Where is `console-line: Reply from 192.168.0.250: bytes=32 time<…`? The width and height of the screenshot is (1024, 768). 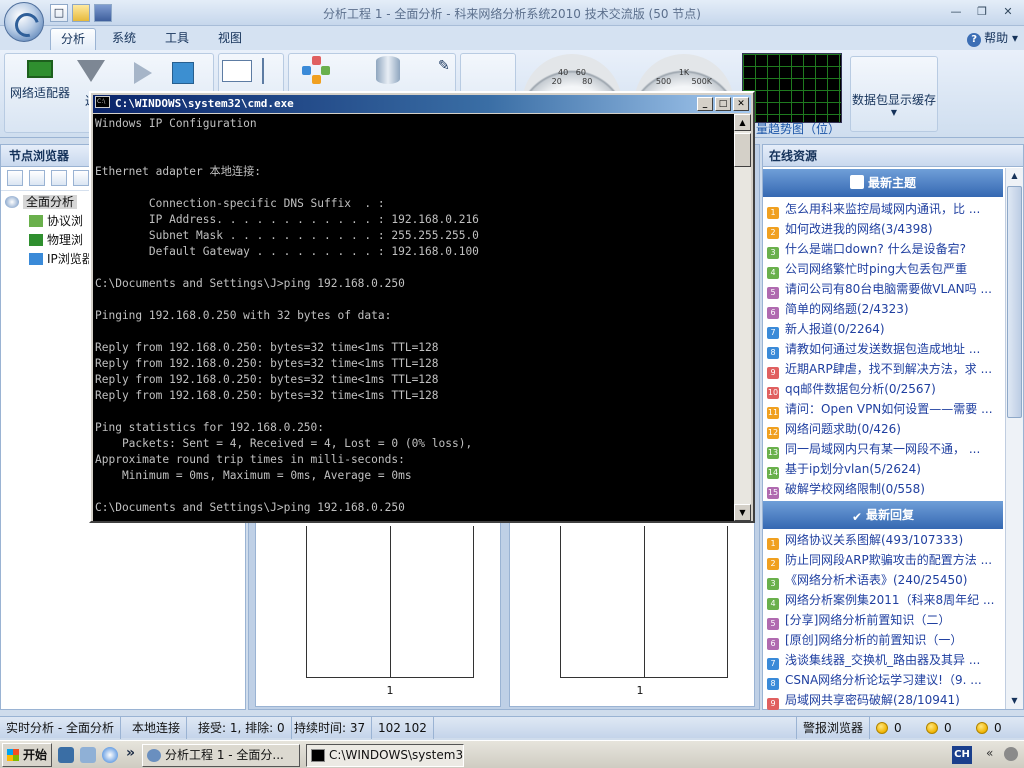
console-line: Reply from 192.168.0.250: bytes=32 time<… is located at coordinates (267, 379).